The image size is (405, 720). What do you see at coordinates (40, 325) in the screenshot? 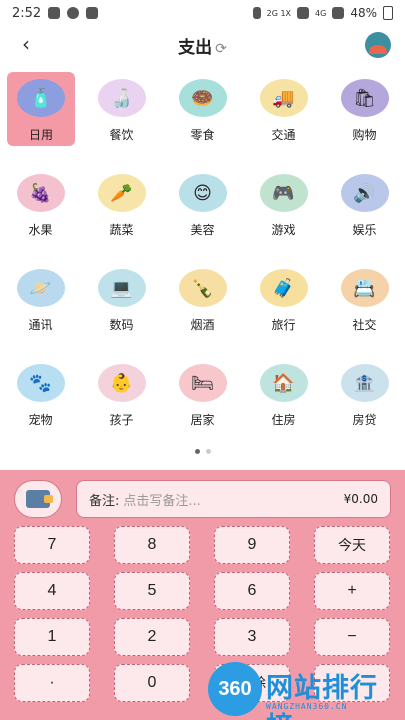
I see `category-label: 通讯` at bounding box center [40, 325].